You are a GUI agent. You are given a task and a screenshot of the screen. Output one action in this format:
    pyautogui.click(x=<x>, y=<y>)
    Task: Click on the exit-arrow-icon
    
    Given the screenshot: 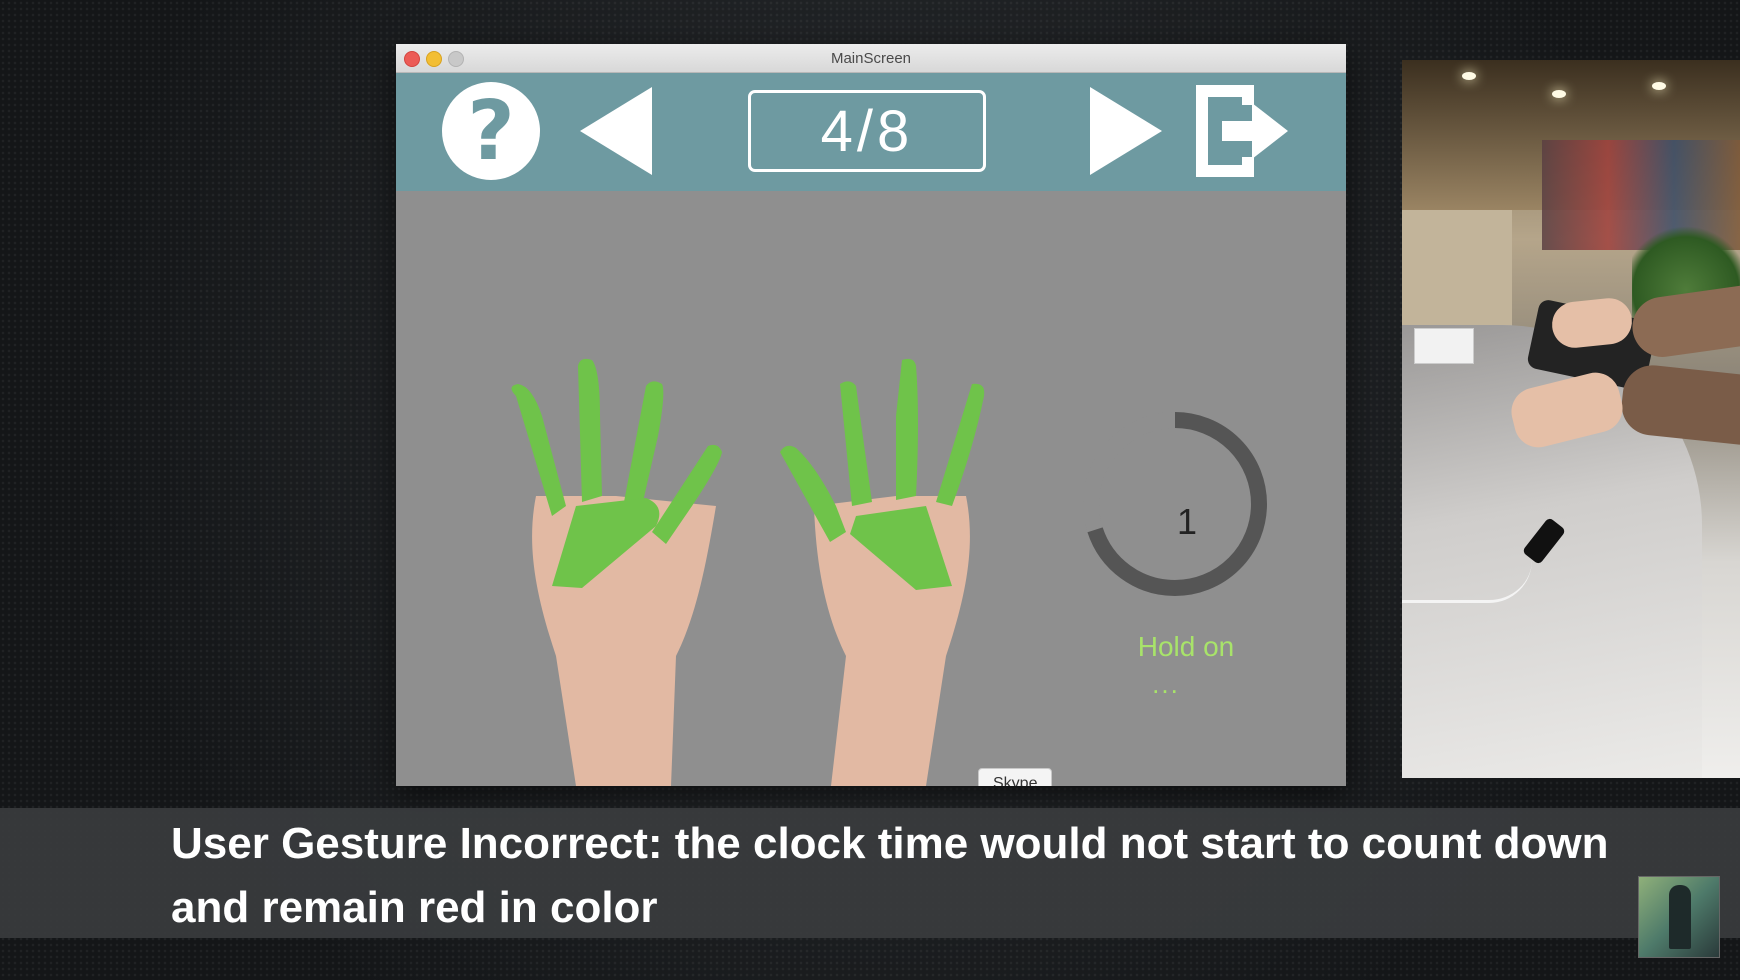 What is the action you would take?
    pyautogui.click(x=1242, y=131)
    